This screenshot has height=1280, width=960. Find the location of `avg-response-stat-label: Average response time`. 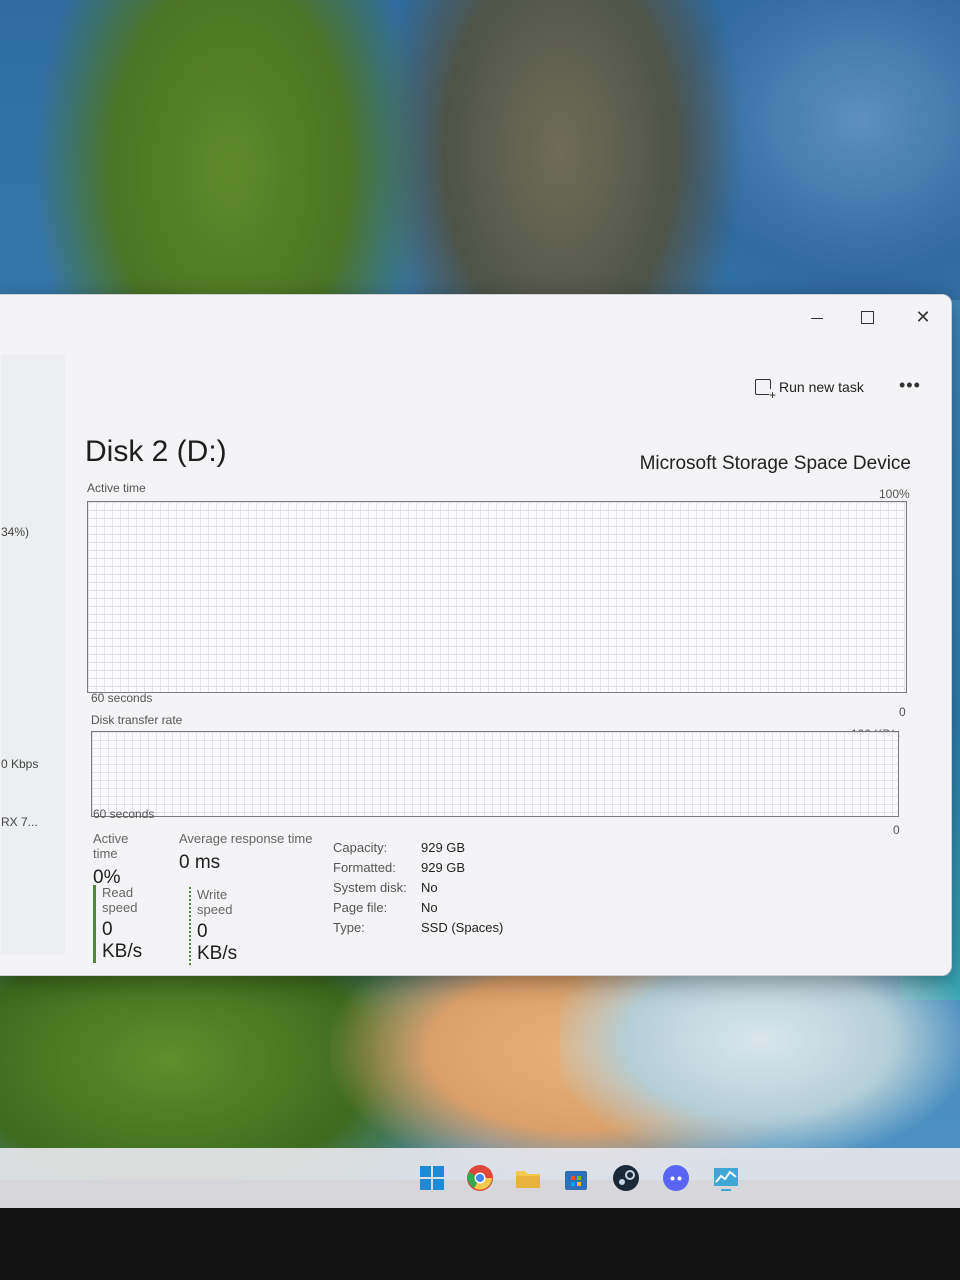

avg-response-stat-label: Average response time is located at coordinates (246, 838).